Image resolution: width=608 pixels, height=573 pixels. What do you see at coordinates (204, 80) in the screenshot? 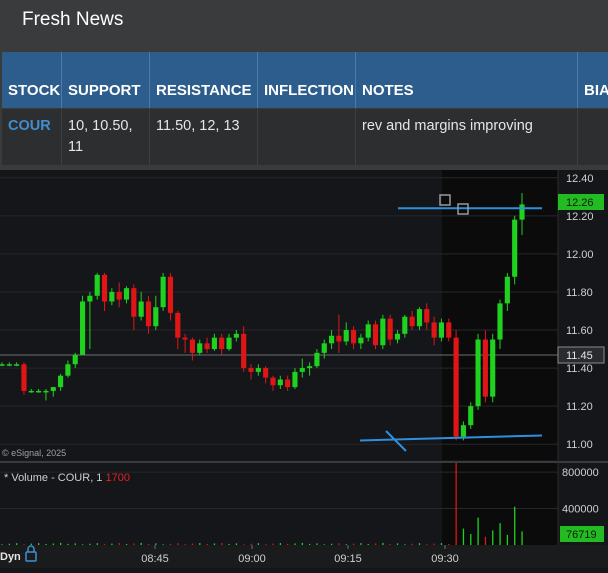
I see `column-header-resistance: RESISTANCE` at bounding box center [204, 80].